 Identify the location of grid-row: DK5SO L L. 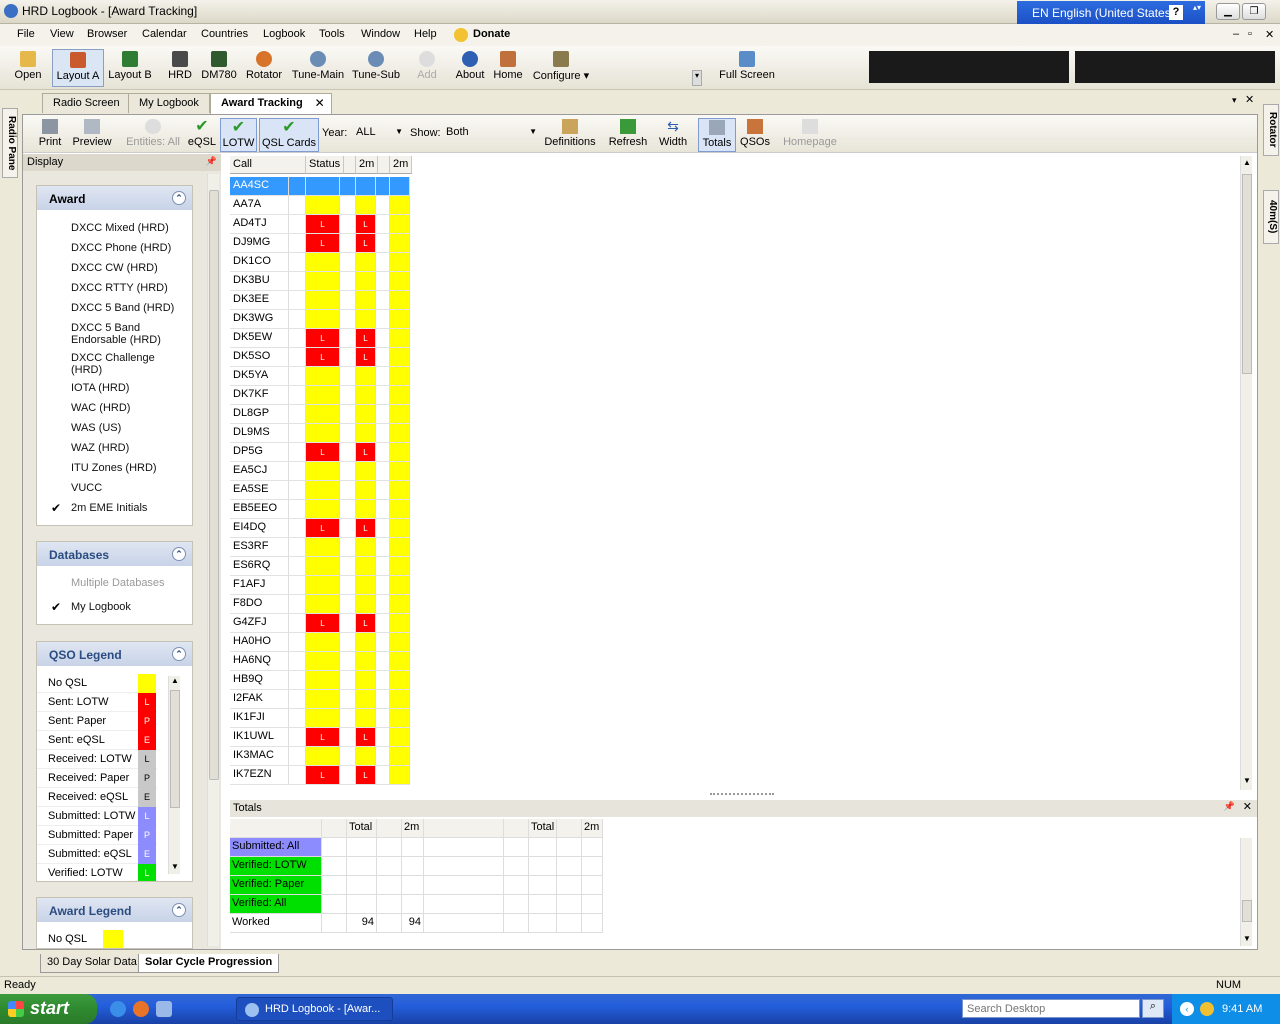
(321, 357).